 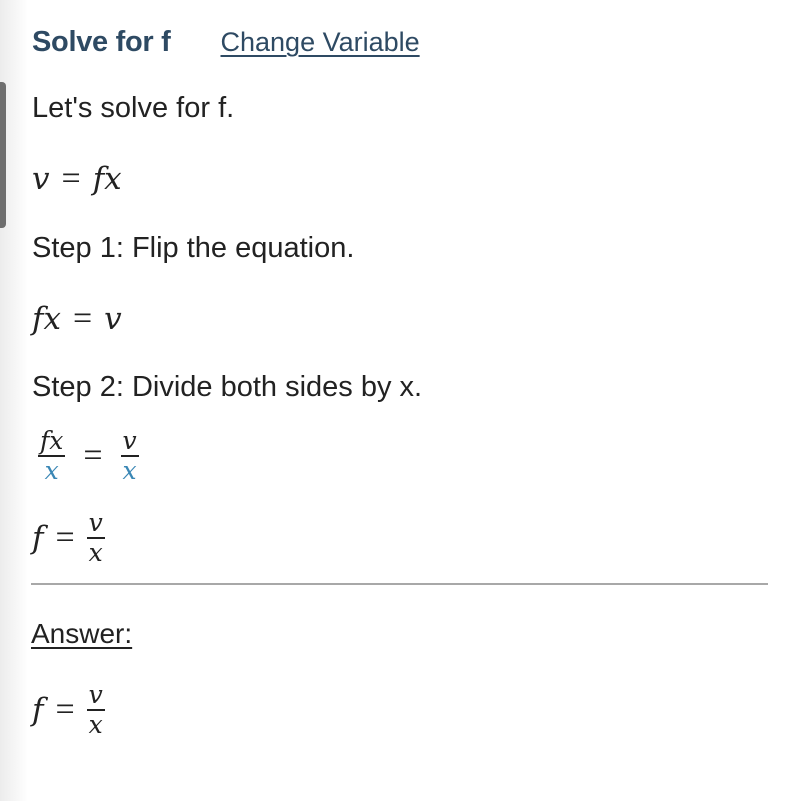 I want to click on lhs-fraction: fx x, so click(x=52, y=455).